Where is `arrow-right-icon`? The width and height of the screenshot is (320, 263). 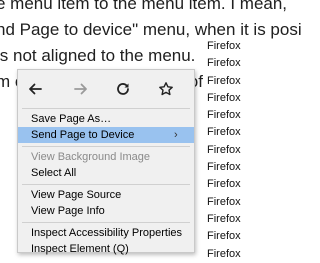 arrow-right-icon is located at coordinates (80, 89).